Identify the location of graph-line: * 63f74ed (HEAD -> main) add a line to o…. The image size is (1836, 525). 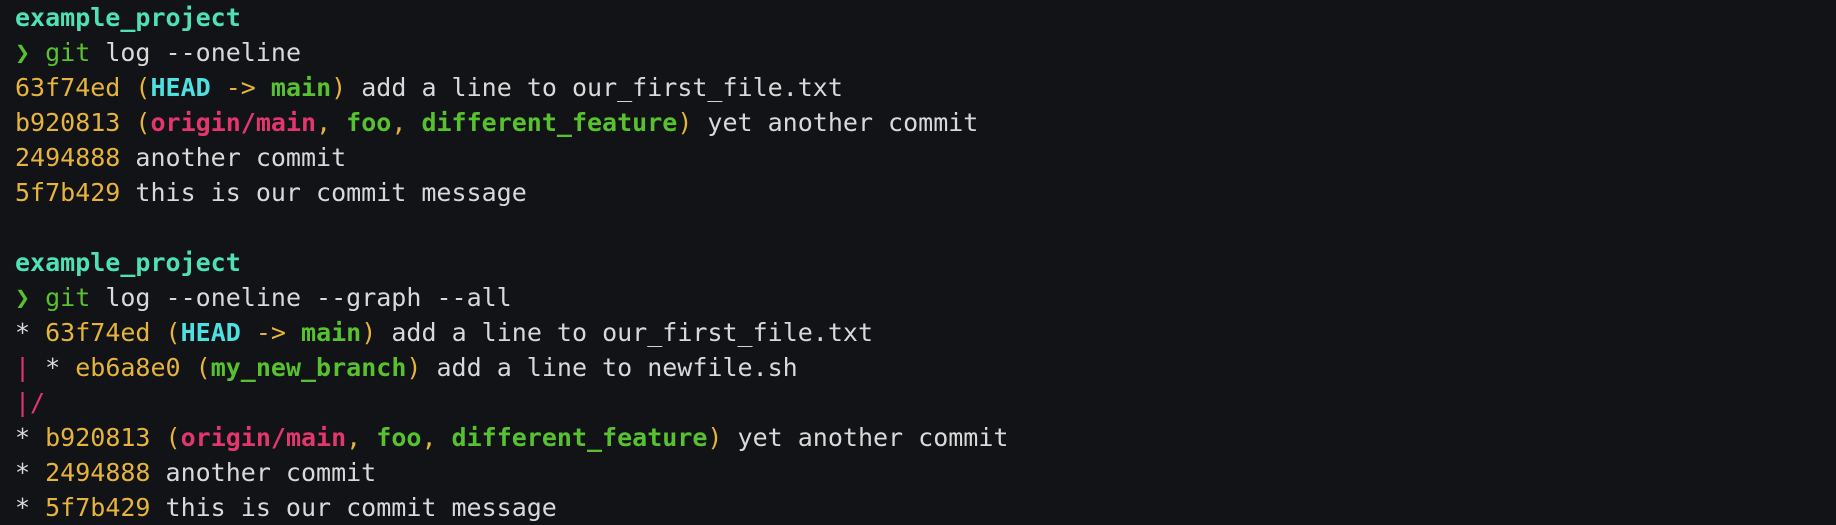
(444, 332).